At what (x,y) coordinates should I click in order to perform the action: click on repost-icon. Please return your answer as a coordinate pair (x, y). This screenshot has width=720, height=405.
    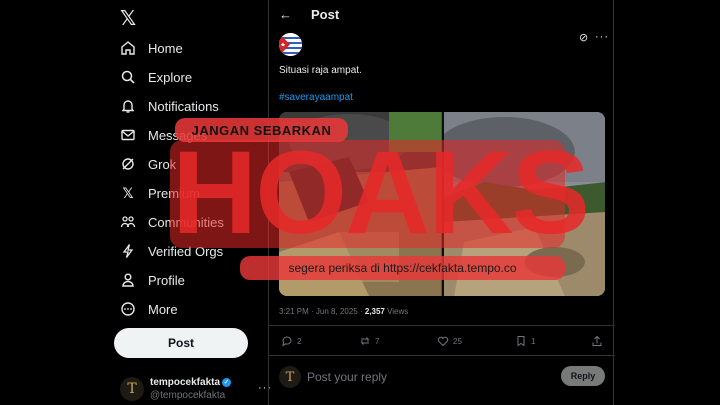
    Looking at the image, I should click on (365, 341).